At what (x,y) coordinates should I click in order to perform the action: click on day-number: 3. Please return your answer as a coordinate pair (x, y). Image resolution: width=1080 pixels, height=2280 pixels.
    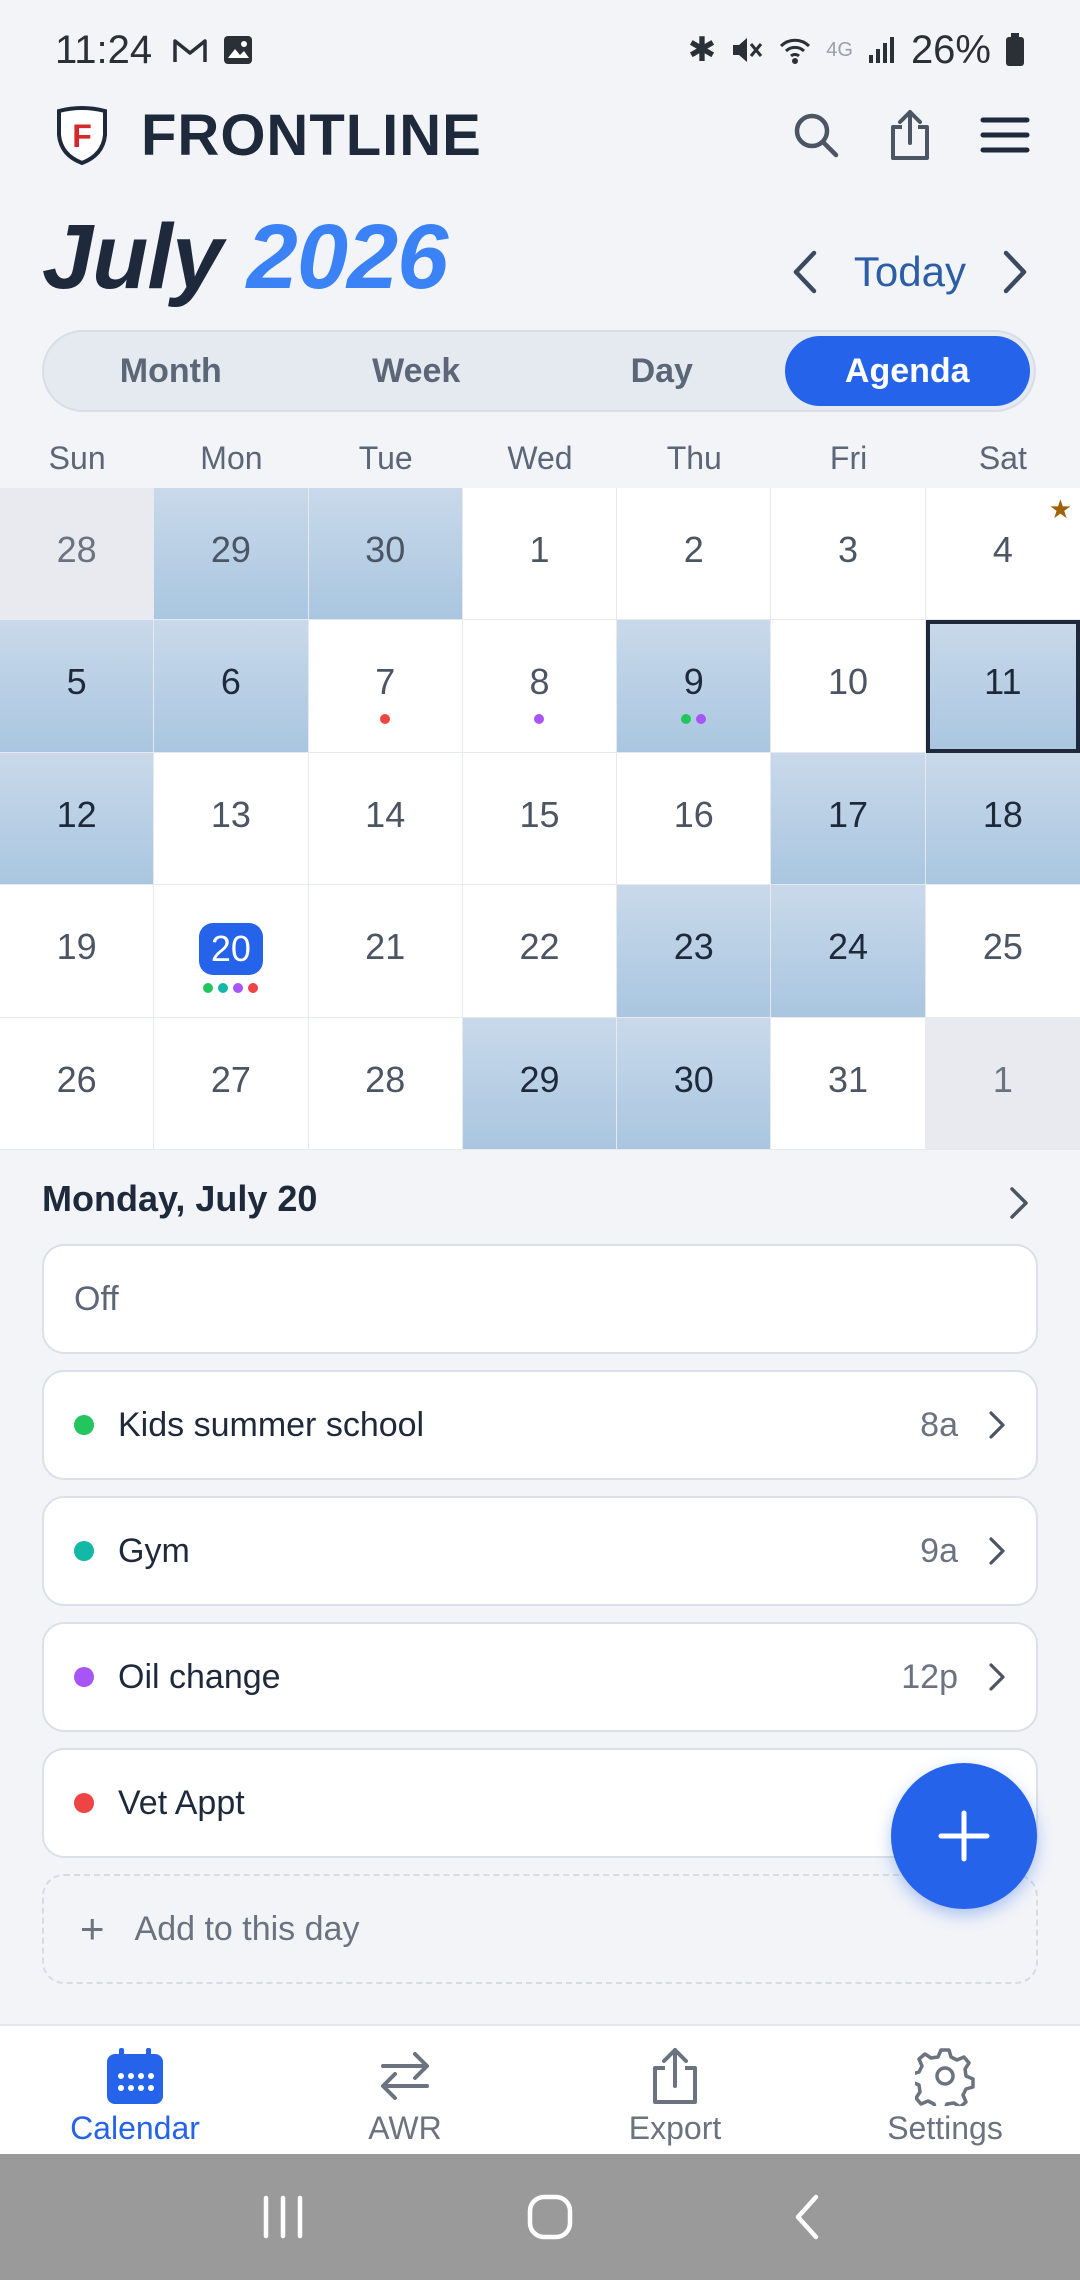
    Looking at the image, I should click on (848, 549).